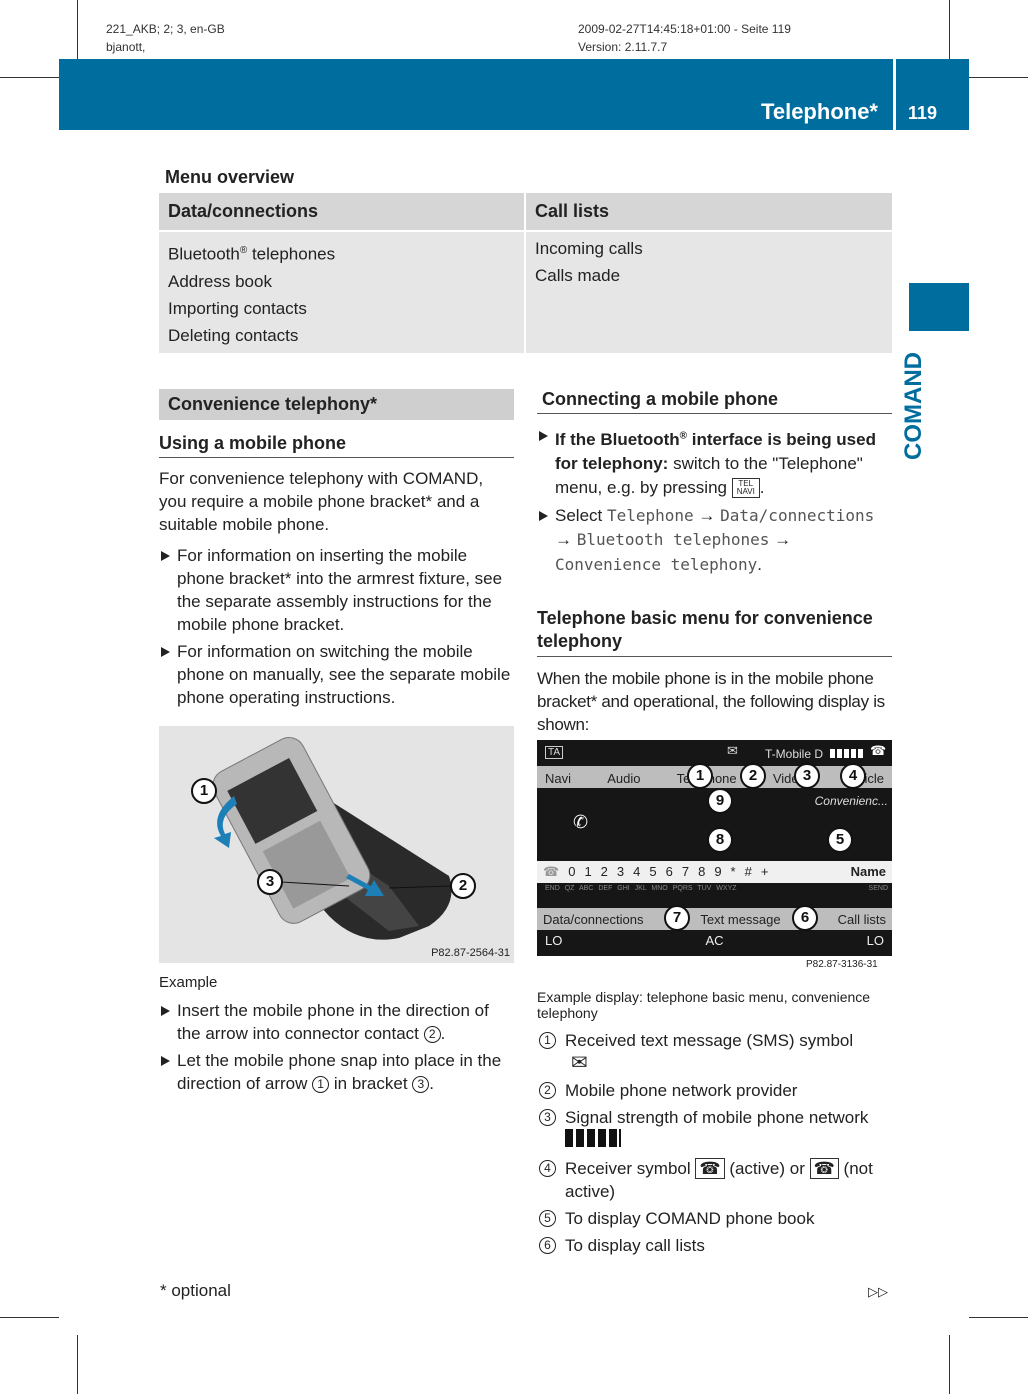 The height and width of the screenshot is (1394, 1028). What do you see at coordinates (650, 515) in the screenshot?
I see `menu-path: Telephone` at bounding box center [650, 515].